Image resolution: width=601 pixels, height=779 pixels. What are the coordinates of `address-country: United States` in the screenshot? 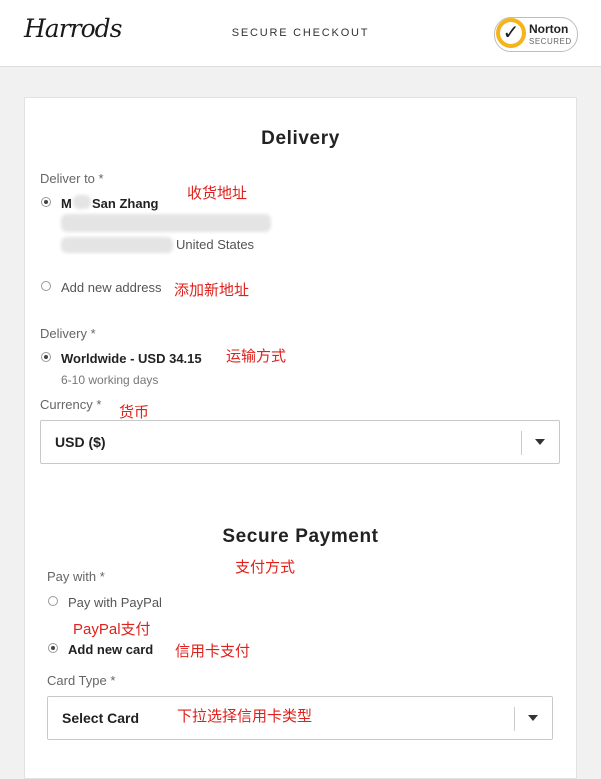 It's located at (215, 244).